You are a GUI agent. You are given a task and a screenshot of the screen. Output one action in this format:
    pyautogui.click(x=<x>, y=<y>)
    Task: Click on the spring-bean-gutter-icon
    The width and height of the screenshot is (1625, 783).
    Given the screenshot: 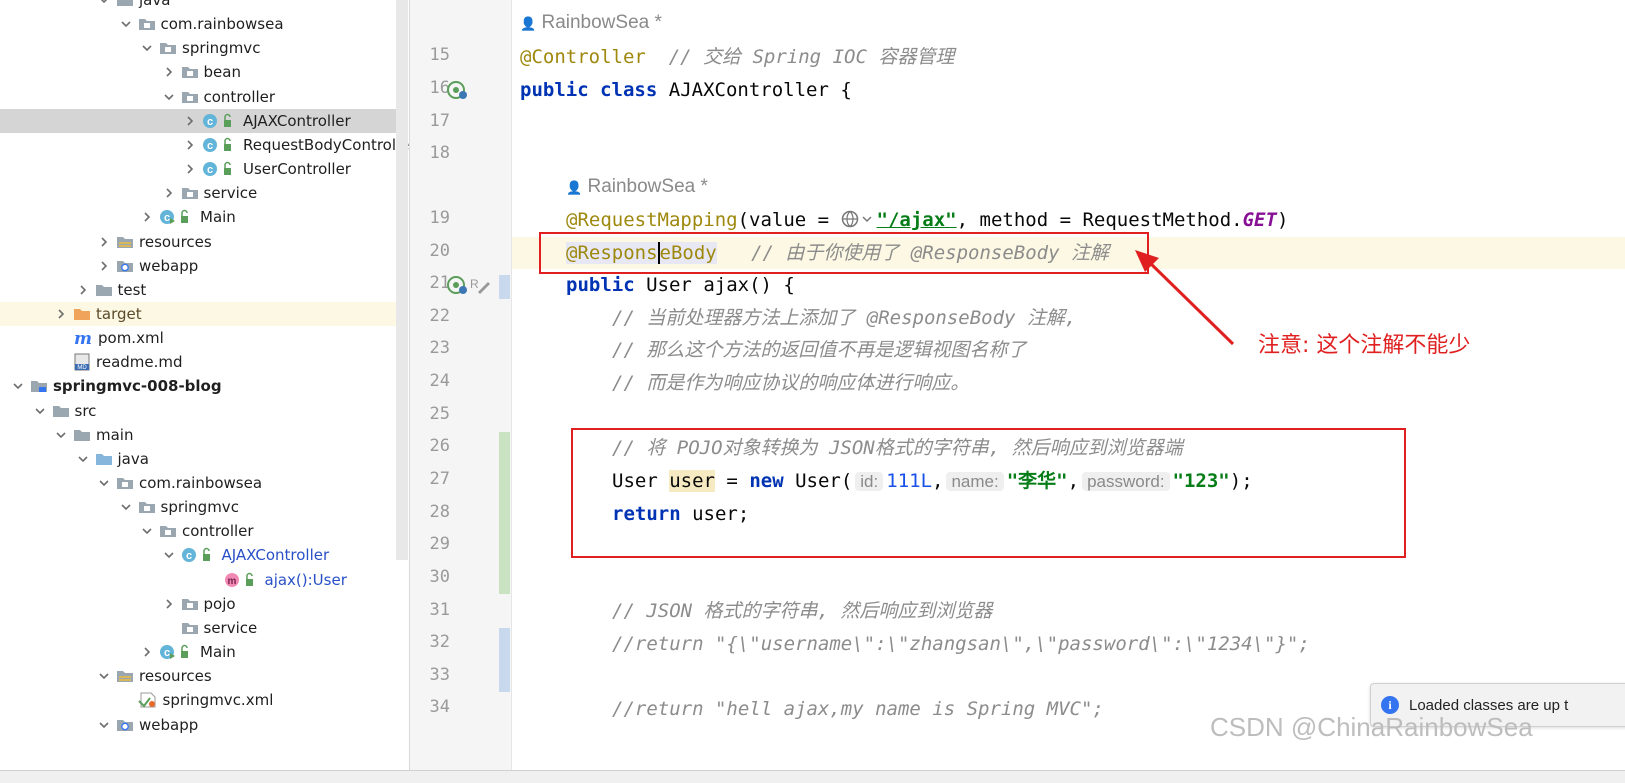 What is the action you would take?
    pyautogui.click(x=458, y=90)
    